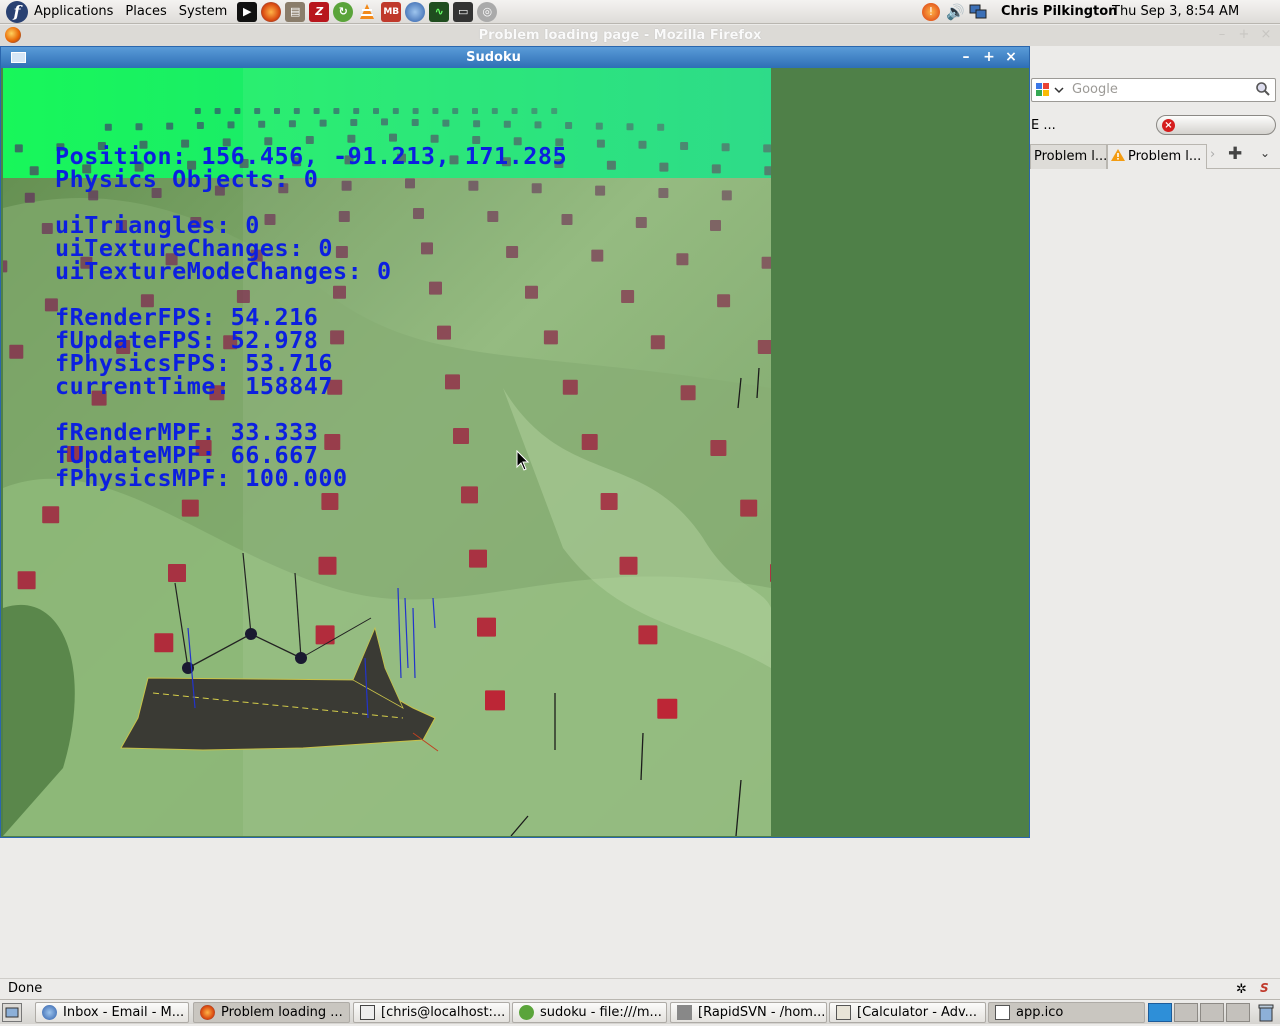 The width and height of the screenshot is (1280, 1026). I want to click on sudoku-maximize-button: +, so click(989, 57).